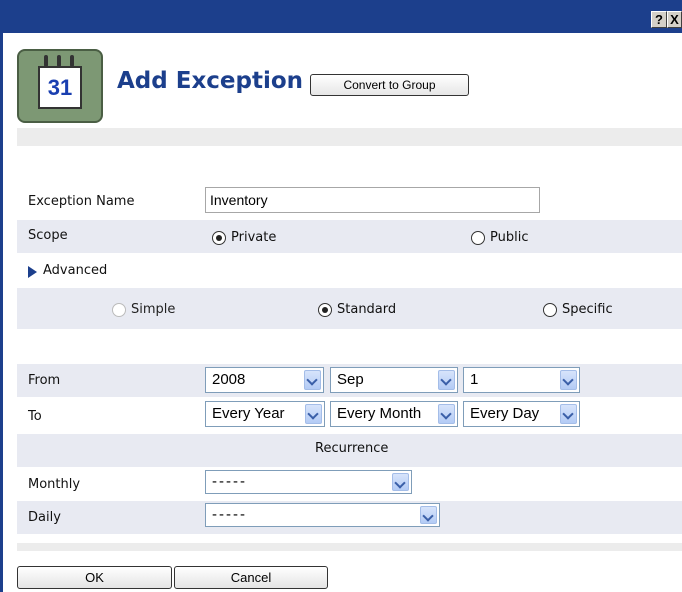  Describe the element at coordinates (94, 577) in the screenshot. I see `ok-button: OK` at that location.